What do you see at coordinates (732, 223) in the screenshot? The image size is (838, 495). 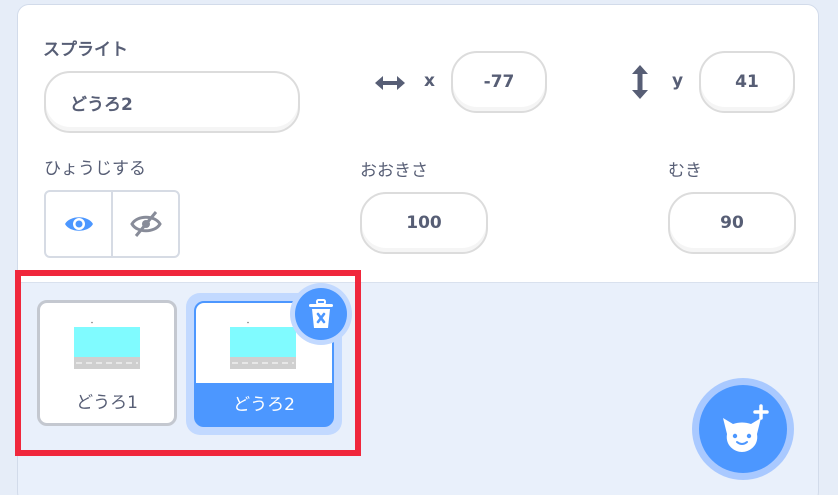 I see `direction-input: 90` at bounding box center [732, 223].